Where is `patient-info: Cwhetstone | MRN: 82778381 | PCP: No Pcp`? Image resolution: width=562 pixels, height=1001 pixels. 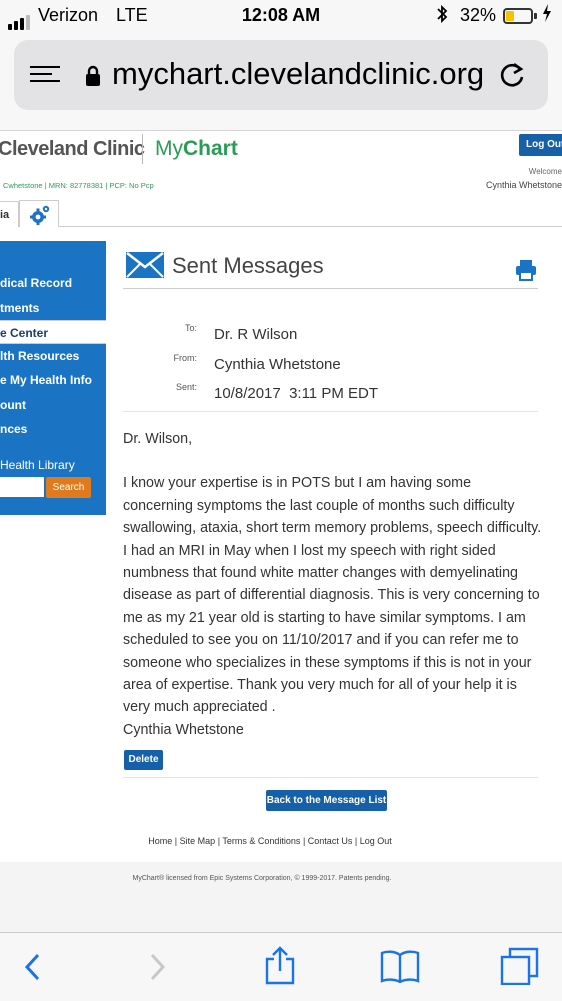 patient-info: Cwhetstone | MRN: 82778381 | PCP: No Pcp is located at coordinates (78, 185).